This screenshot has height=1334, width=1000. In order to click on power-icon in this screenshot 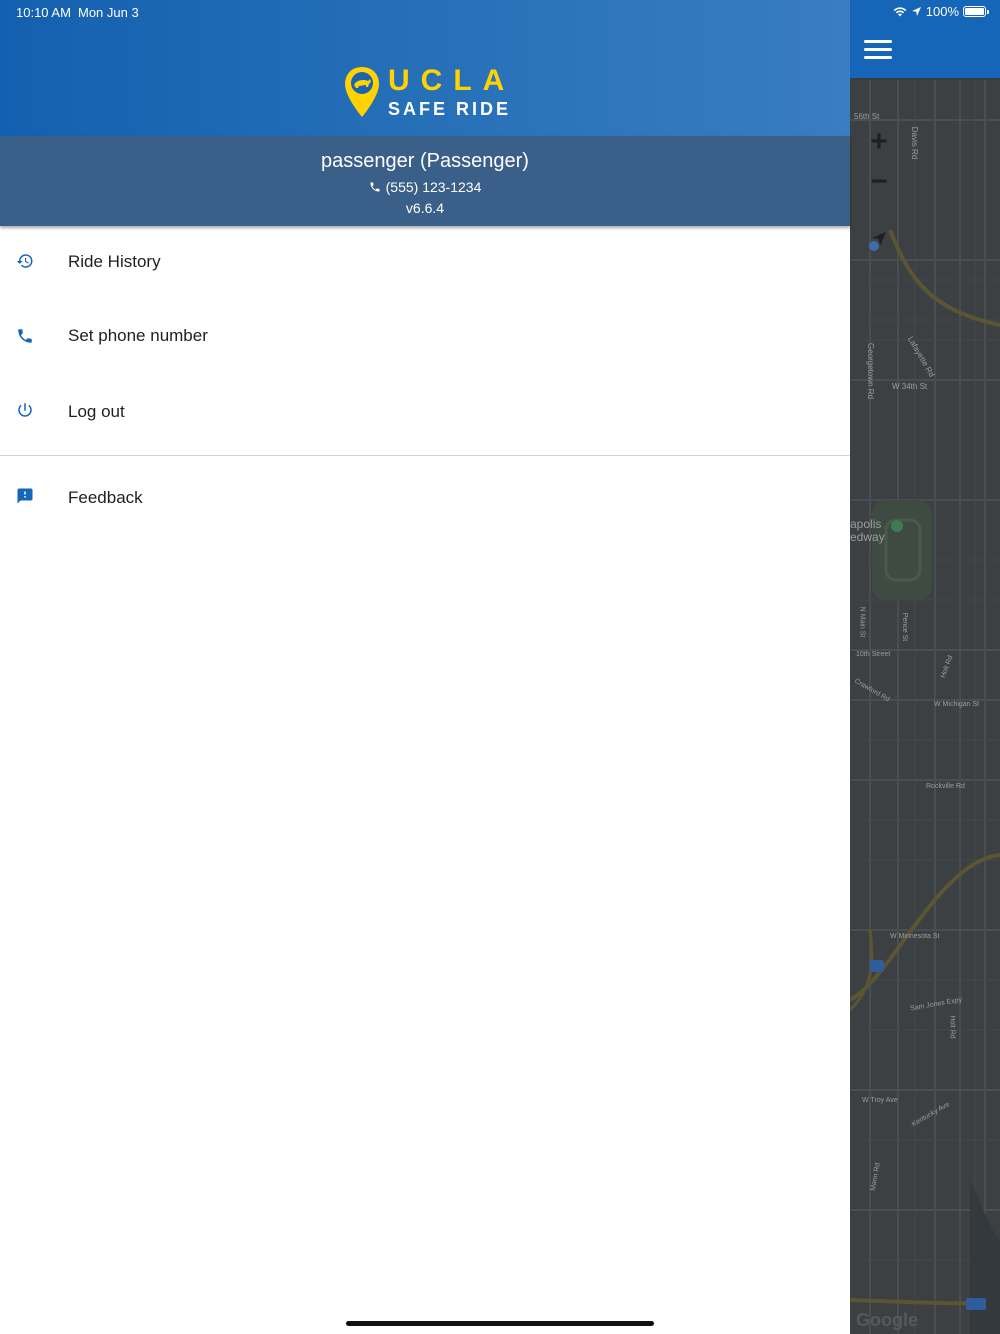, I will do `click(25, 410)`.